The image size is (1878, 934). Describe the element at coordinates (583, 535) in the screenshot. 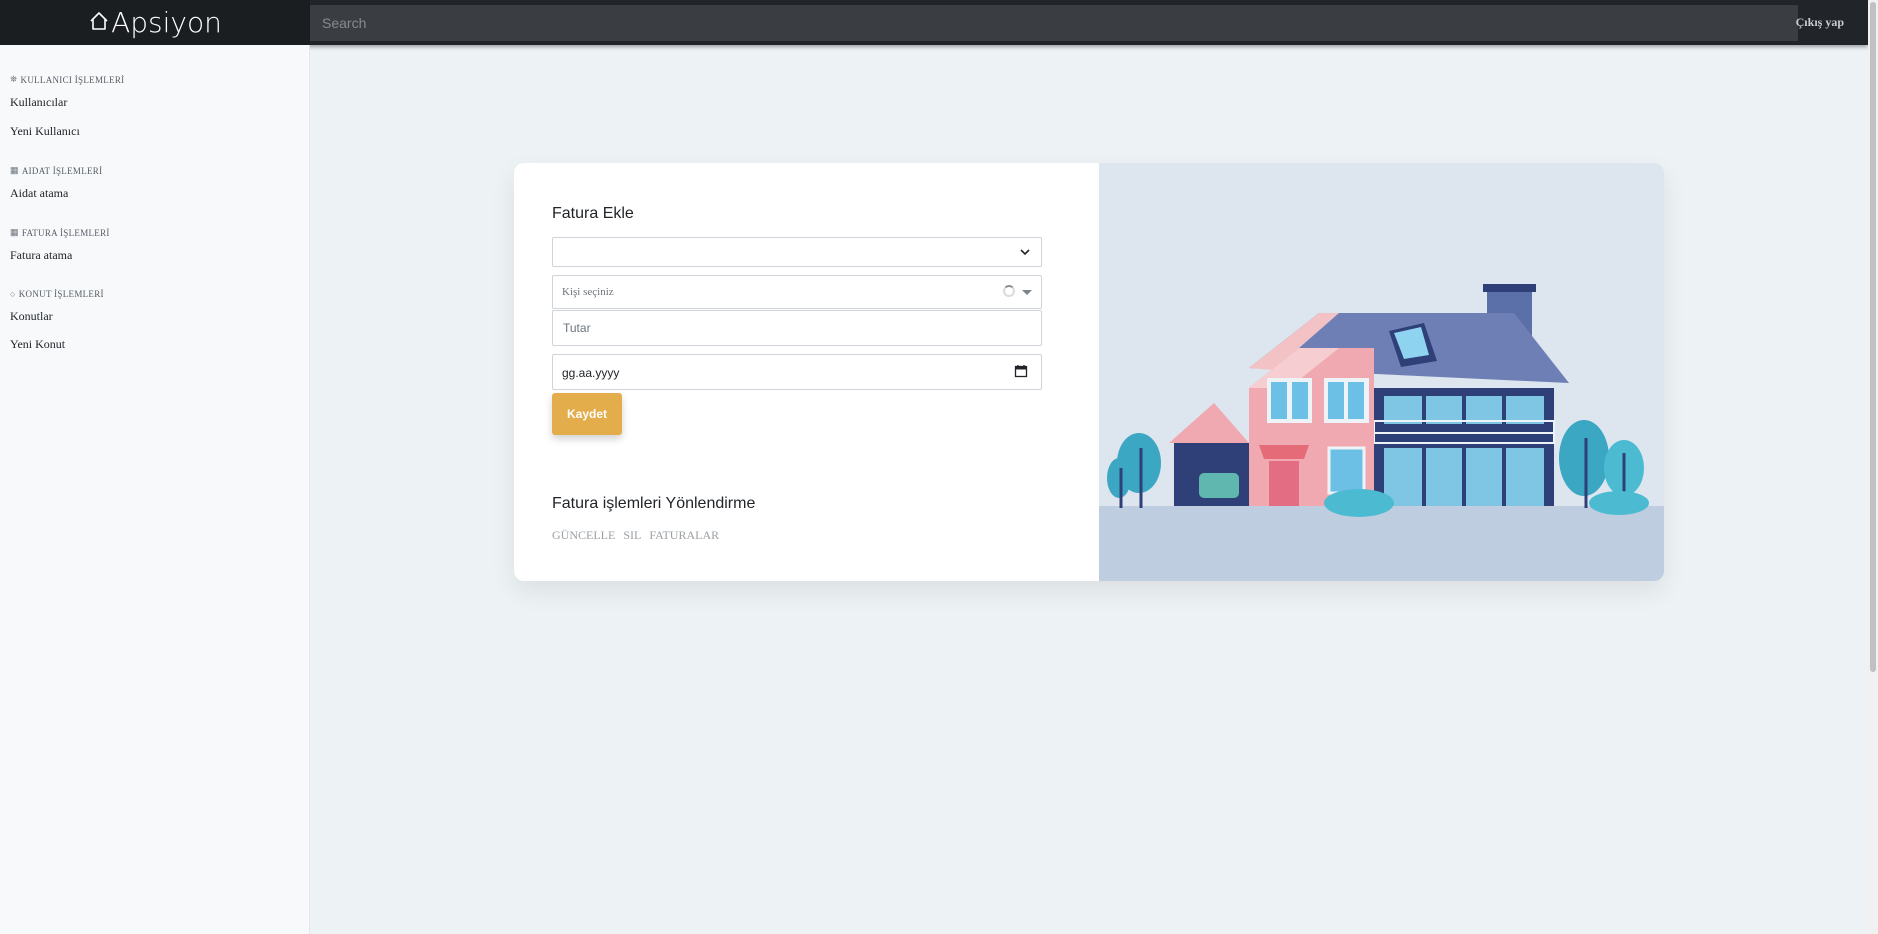

I see `update-link: GÜNCELLE` at that location.